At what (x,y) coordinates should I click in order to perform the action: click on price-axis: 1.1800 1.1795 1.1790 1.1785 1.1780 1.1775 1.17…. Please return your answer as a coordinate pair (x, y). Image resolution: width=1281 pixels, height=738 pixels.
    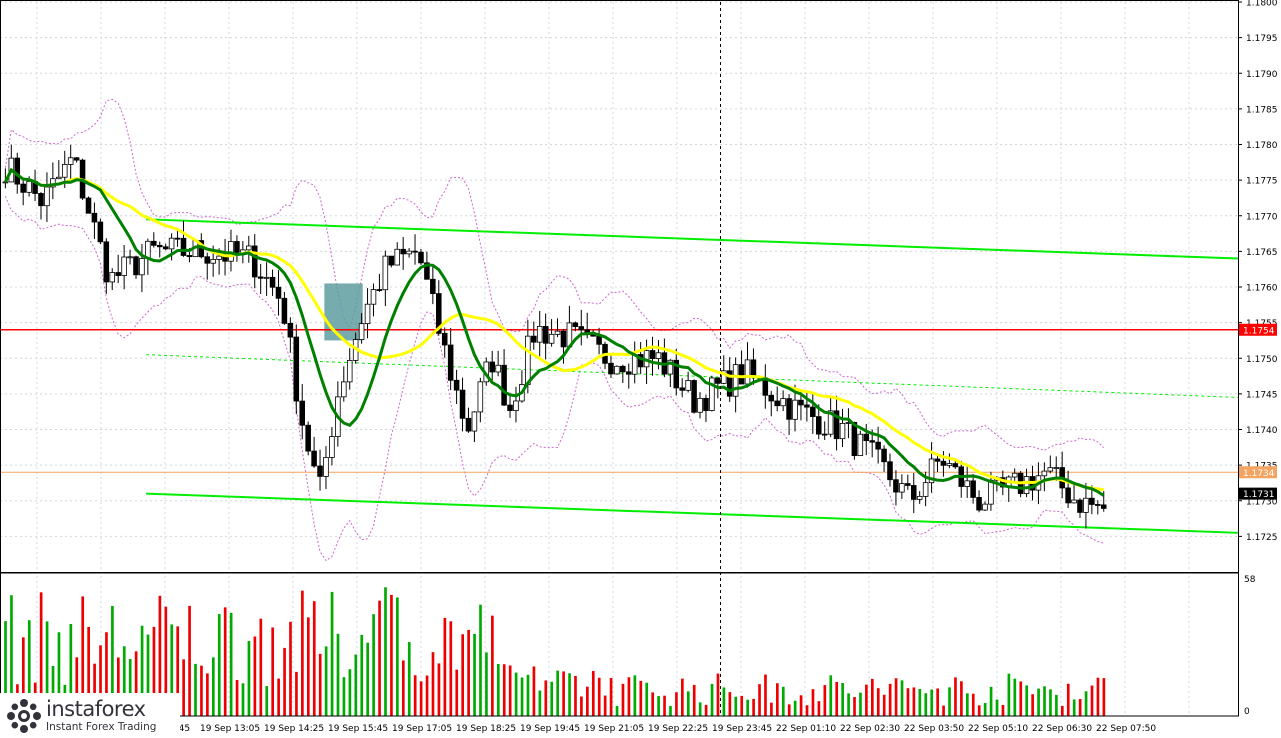
    Looking at the image, I should click on (1258, 271).